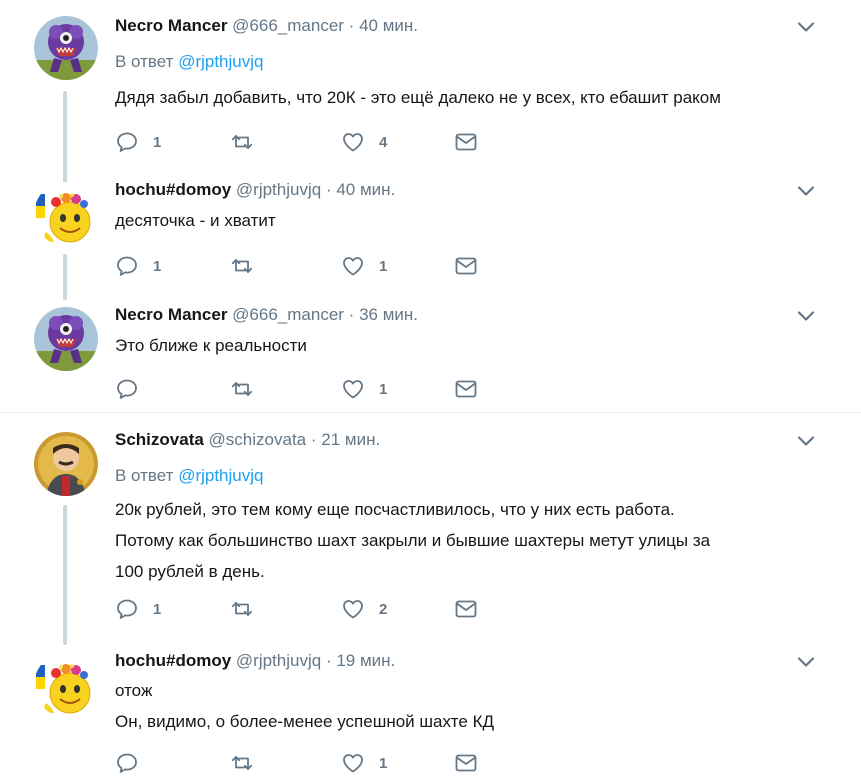  I want to click on tweet-text-line: отож, so click(134, 690).